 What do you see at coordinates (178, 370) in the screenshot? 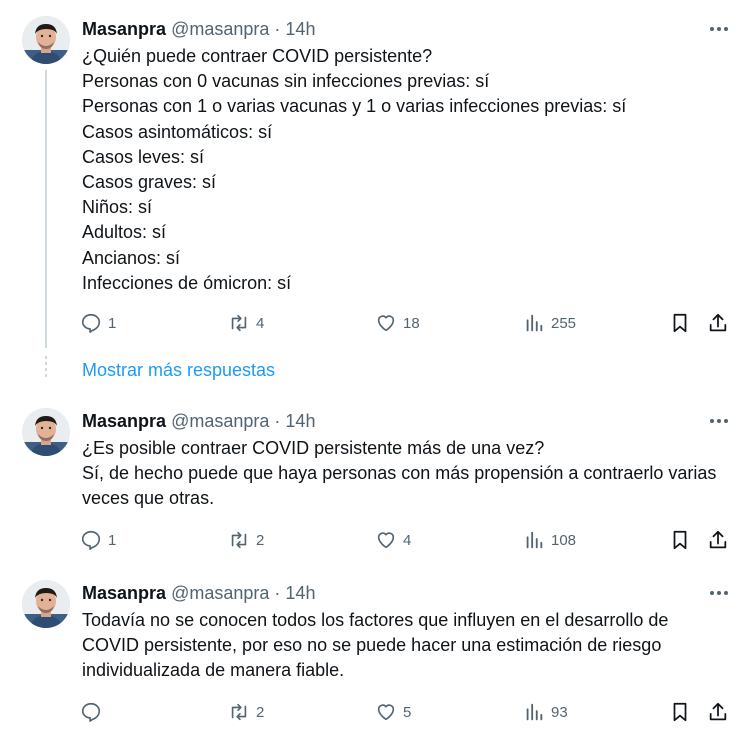
I see `show-more-replies-link: Mostrar más respuestas` at bounding box center [178, 370].